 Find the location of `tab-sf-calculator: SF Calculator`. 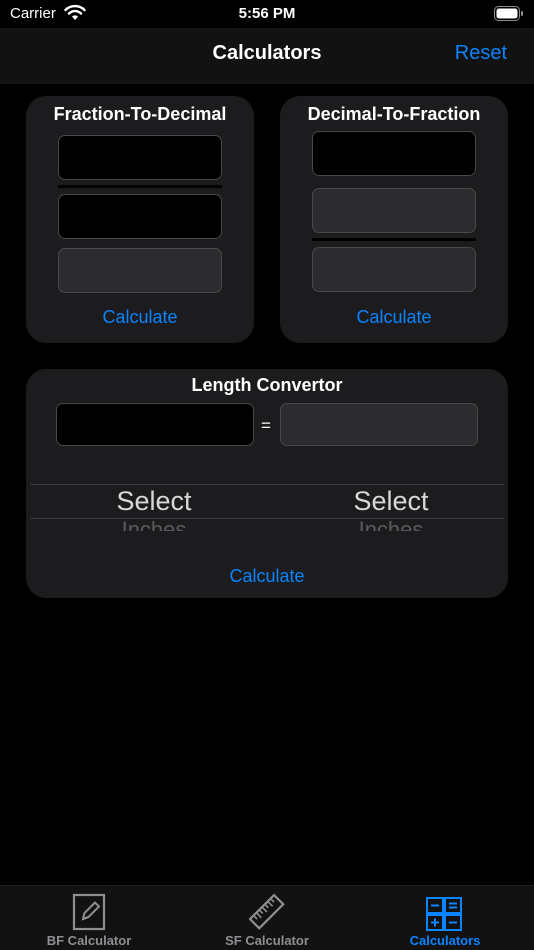

tab-sf-calculator: SF Calculator is located at coordinates (267, 918).